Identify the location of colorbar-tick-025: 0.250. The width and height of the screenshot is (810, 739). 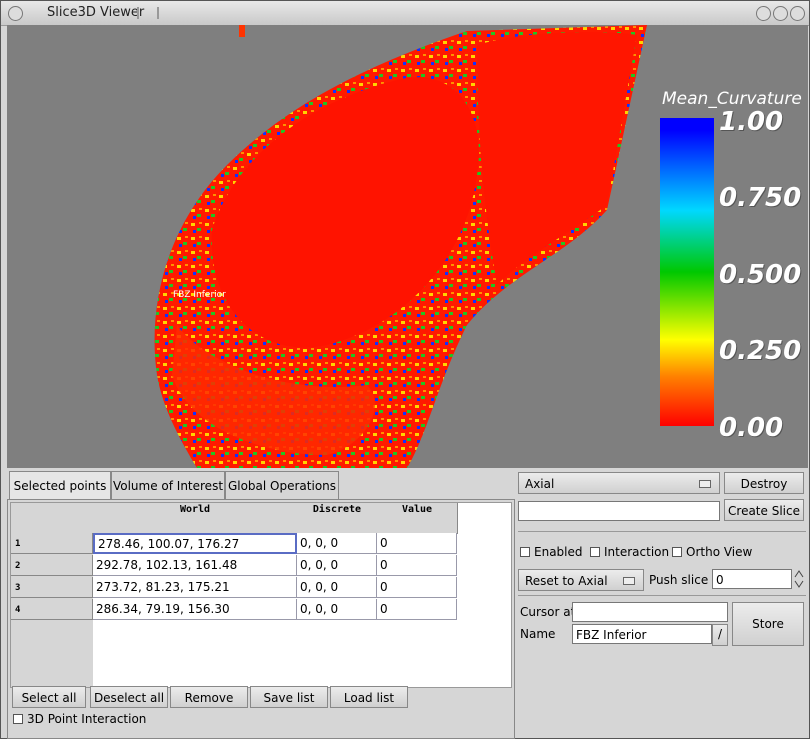
(760, 351).